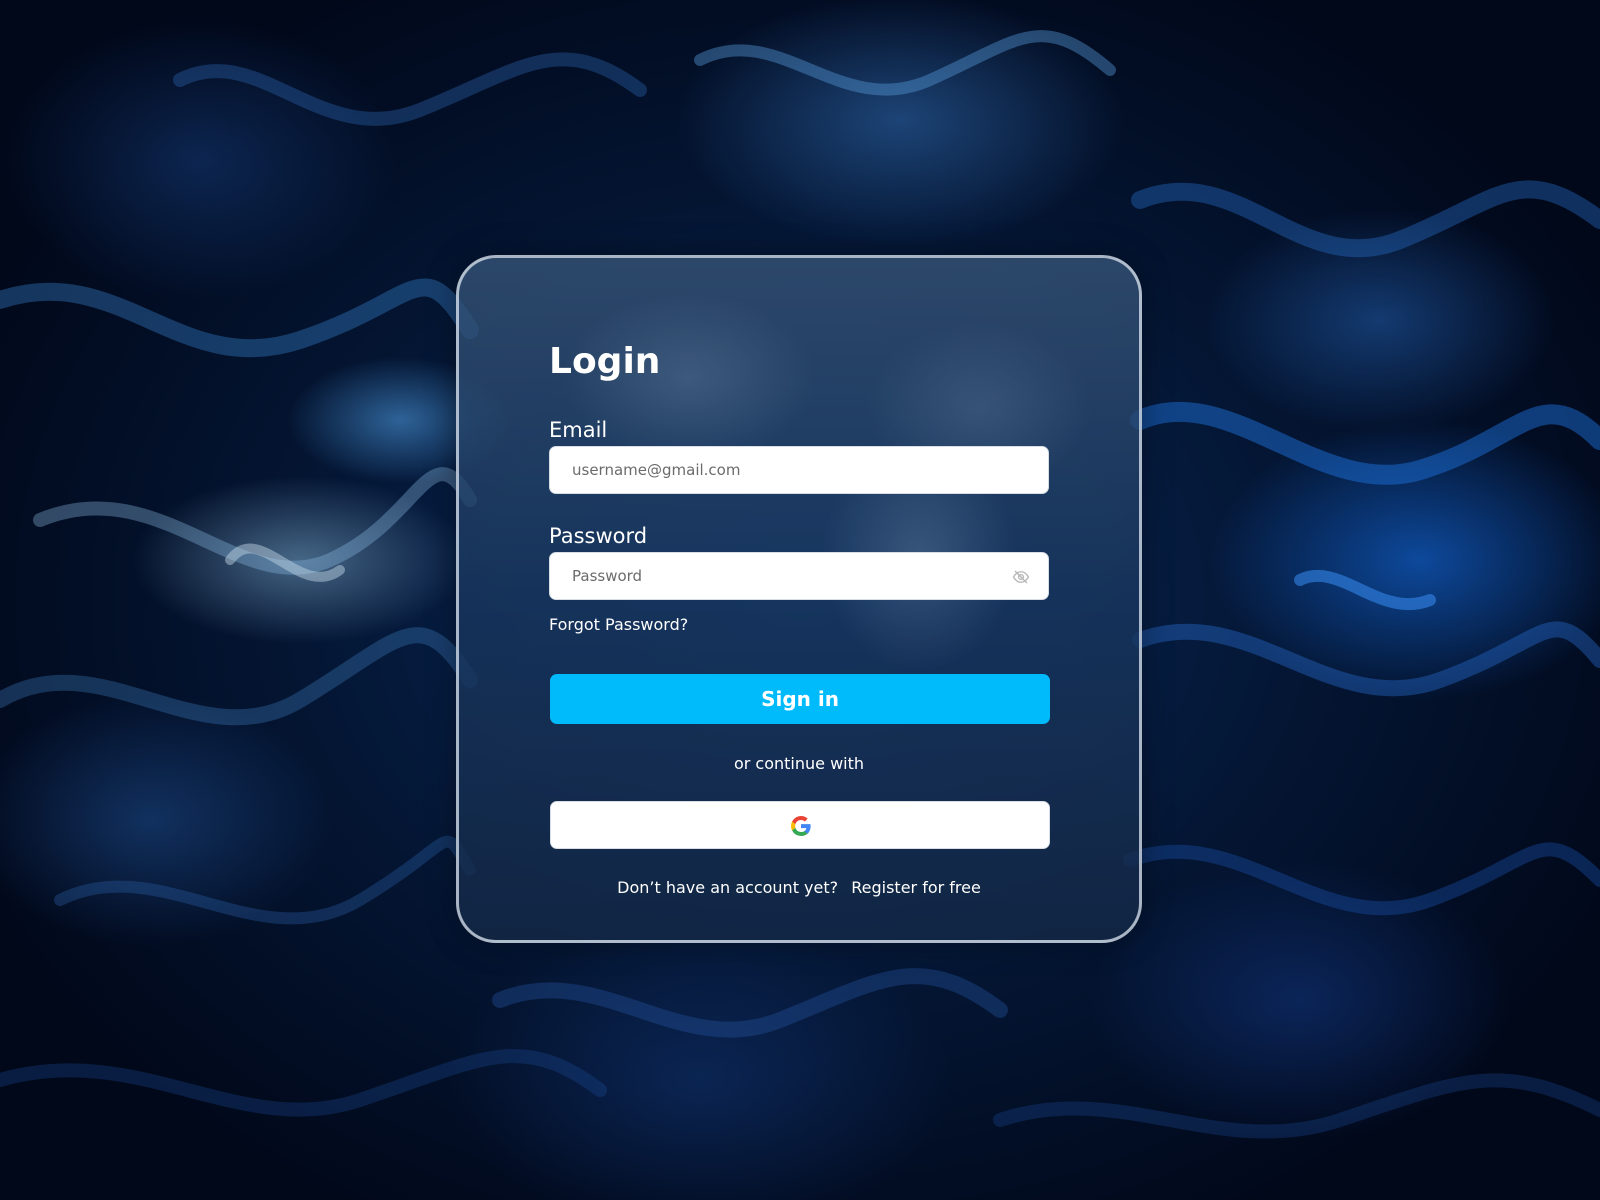 The width and height of the screenshot is (1600, 1200). What do you see at coordinates (578, 430) in the screenshot?
I see `email-label: Email` at bounding box center [578, 430].